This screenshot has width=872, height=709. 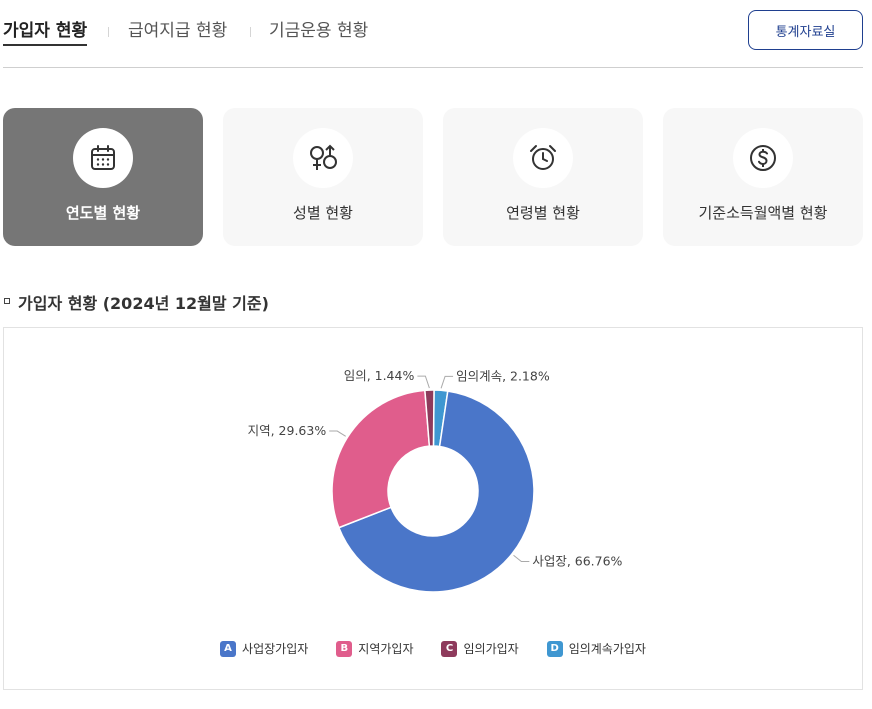 I want to click on dollar-icon, so click(x=763, y=158).